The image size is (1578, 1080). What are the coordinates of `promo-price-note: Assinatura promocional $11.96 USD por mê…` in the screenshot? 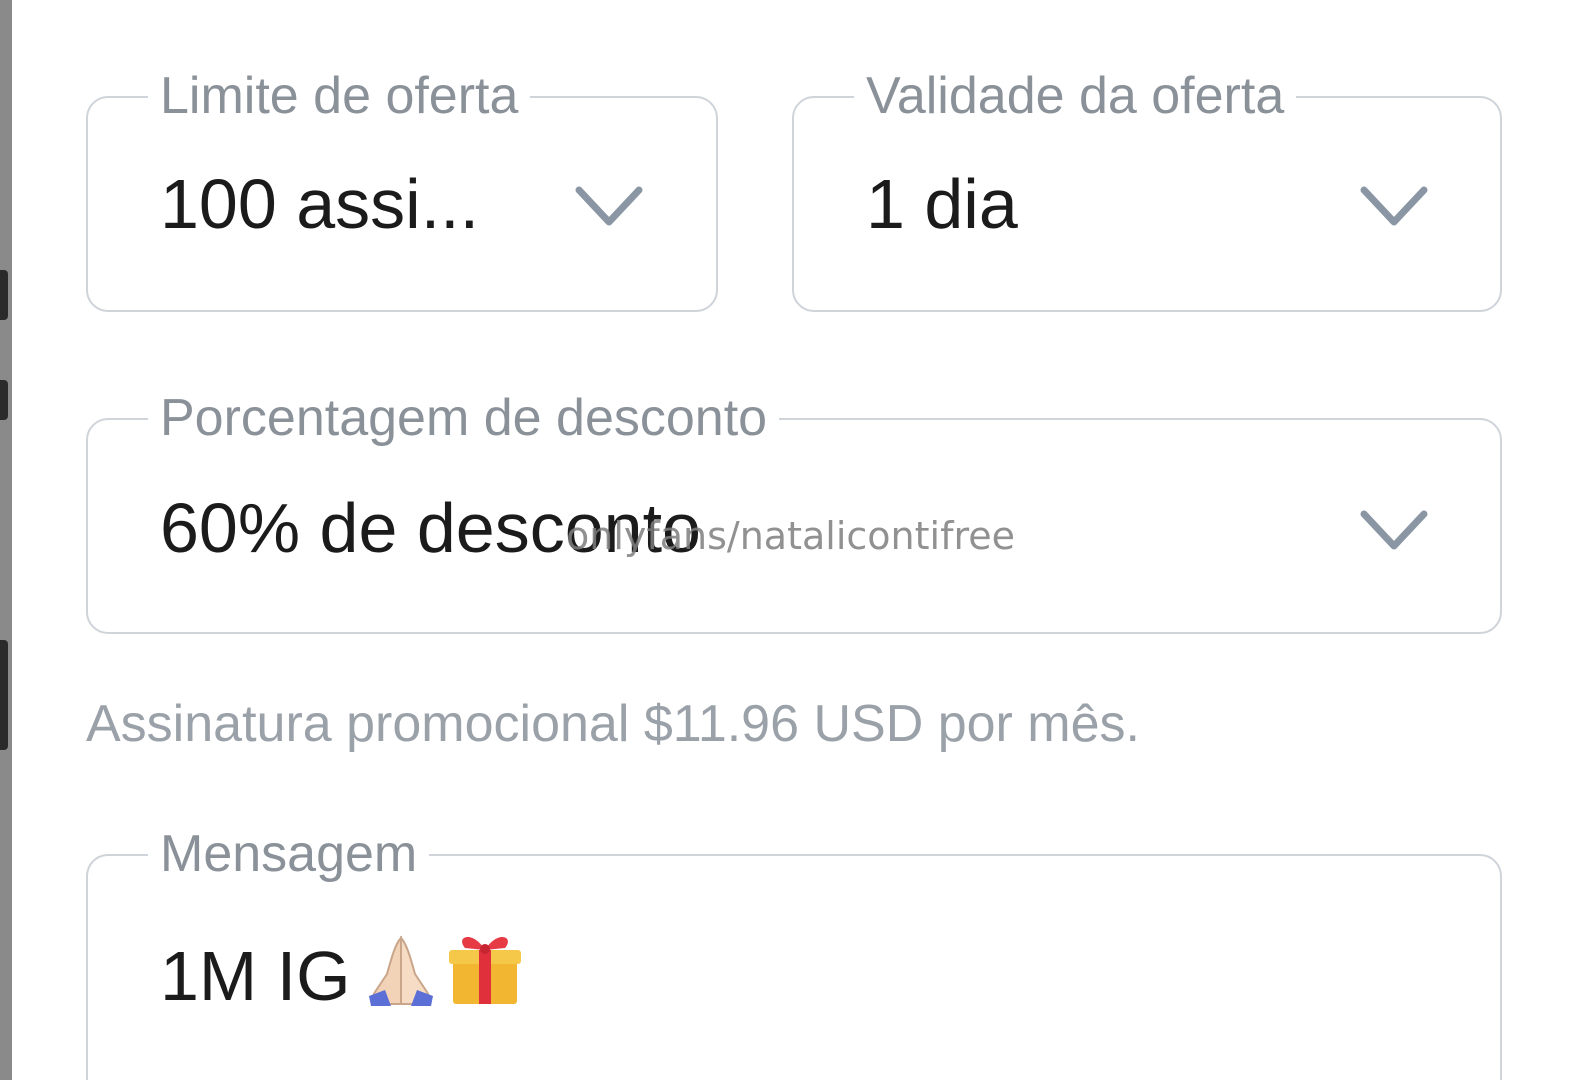 It's located at (613, 724).